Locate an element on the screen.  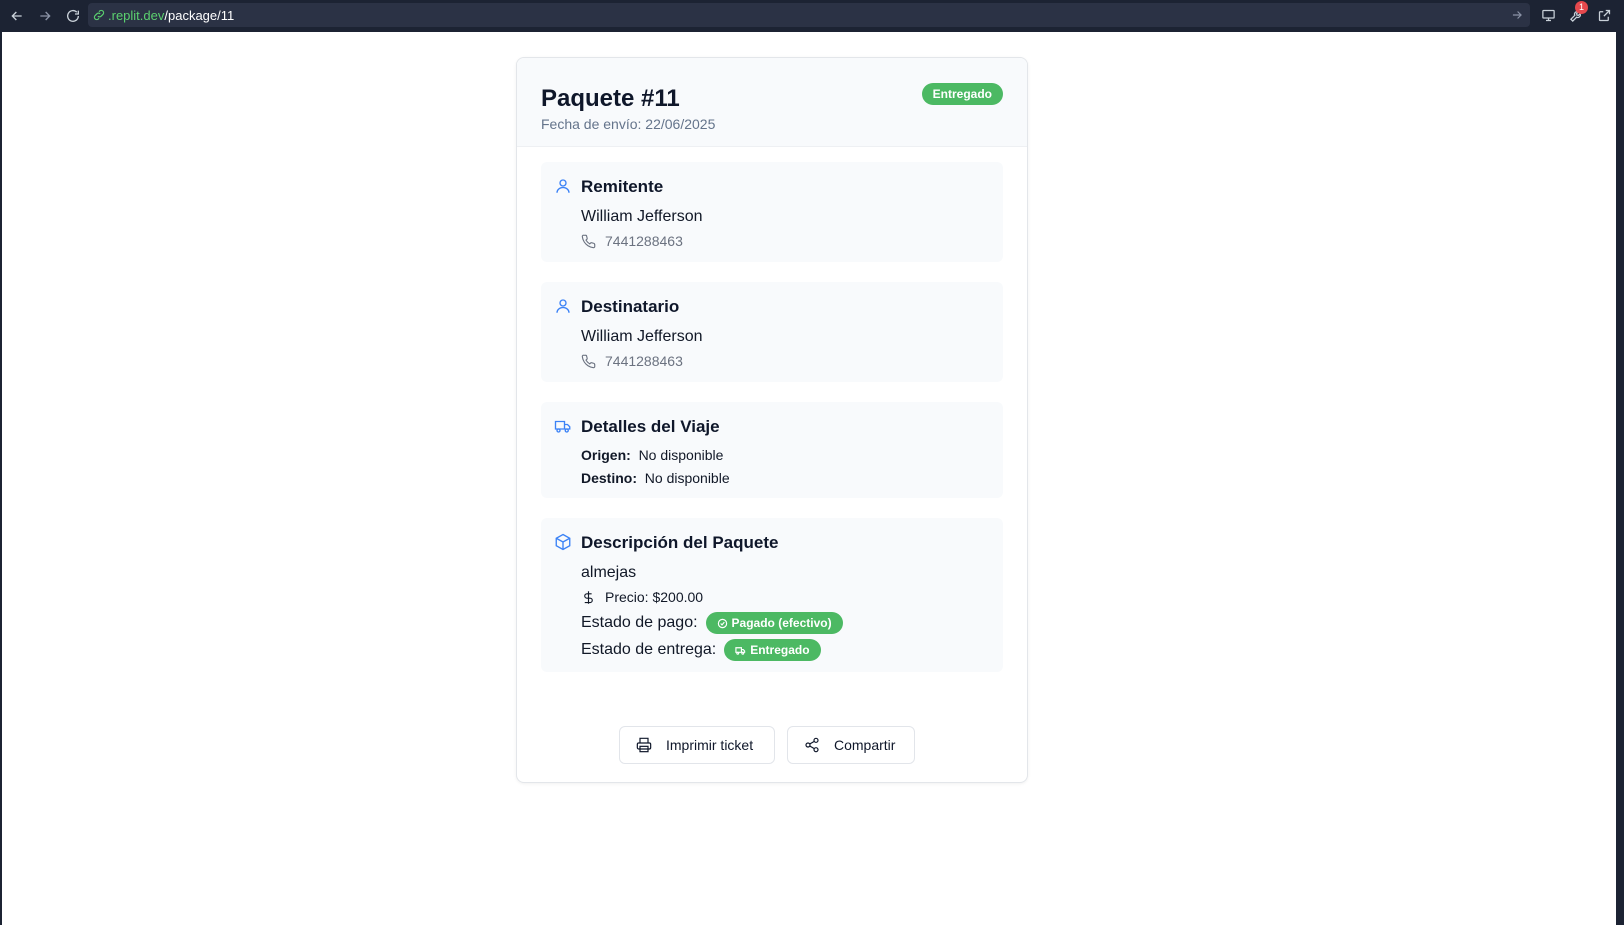
back-button is located at coordinates (17, 16).